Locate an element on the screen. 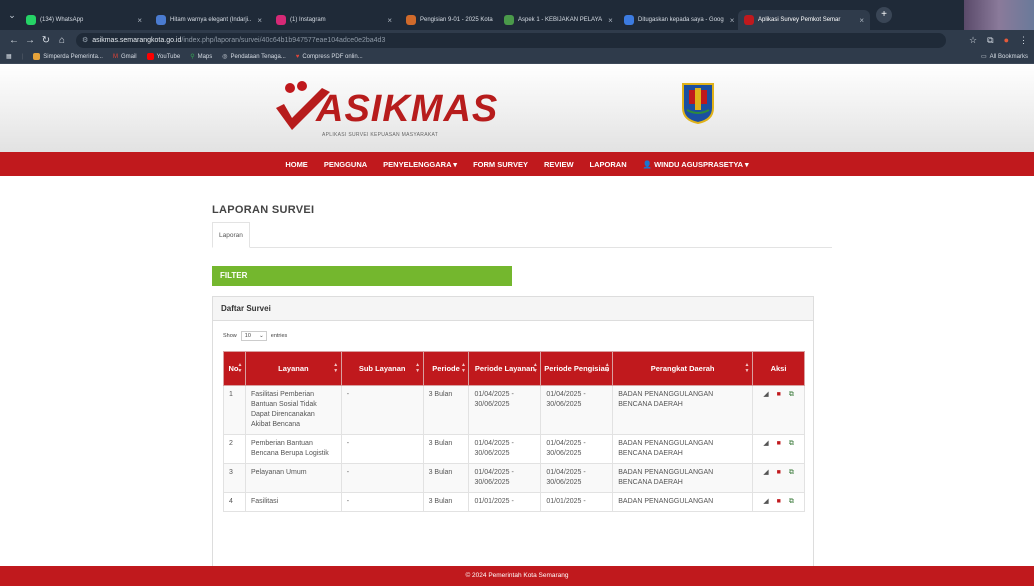 The width and height of the screenshot is (1034, 586). column-header: Perangkat Daerah ▲▼ is located at coordinates (682, 368).